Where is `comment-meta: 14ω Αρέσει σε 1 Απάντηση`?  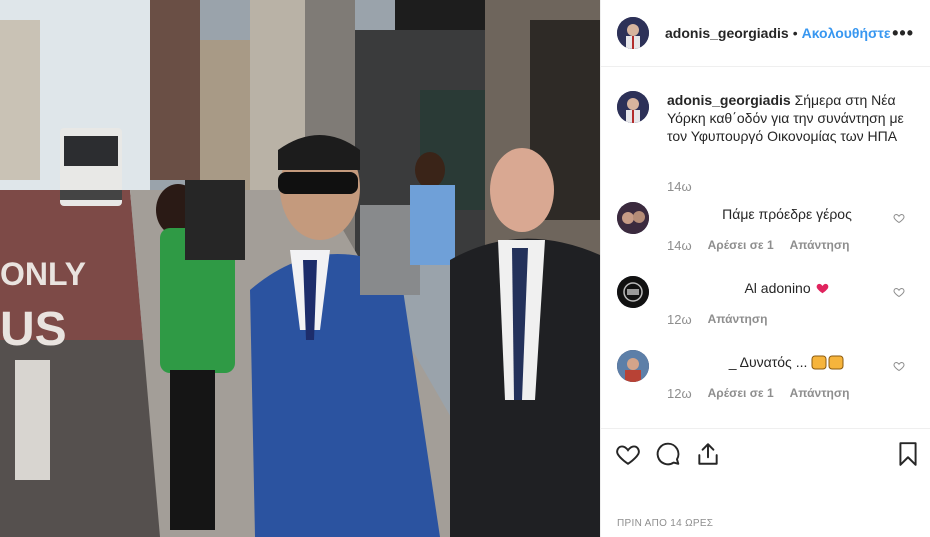
comment-meta: 14ω Αρέσει σε 1 Απάντηση is located at coordinates (758, 245).